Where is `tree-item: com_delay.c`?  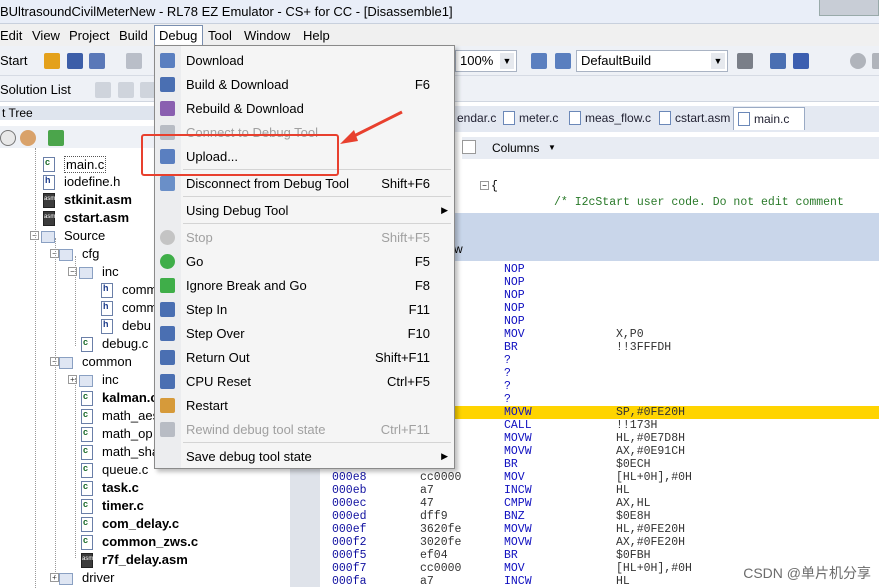
tree-item: com_delay.c is located at coordinates (140, 523).